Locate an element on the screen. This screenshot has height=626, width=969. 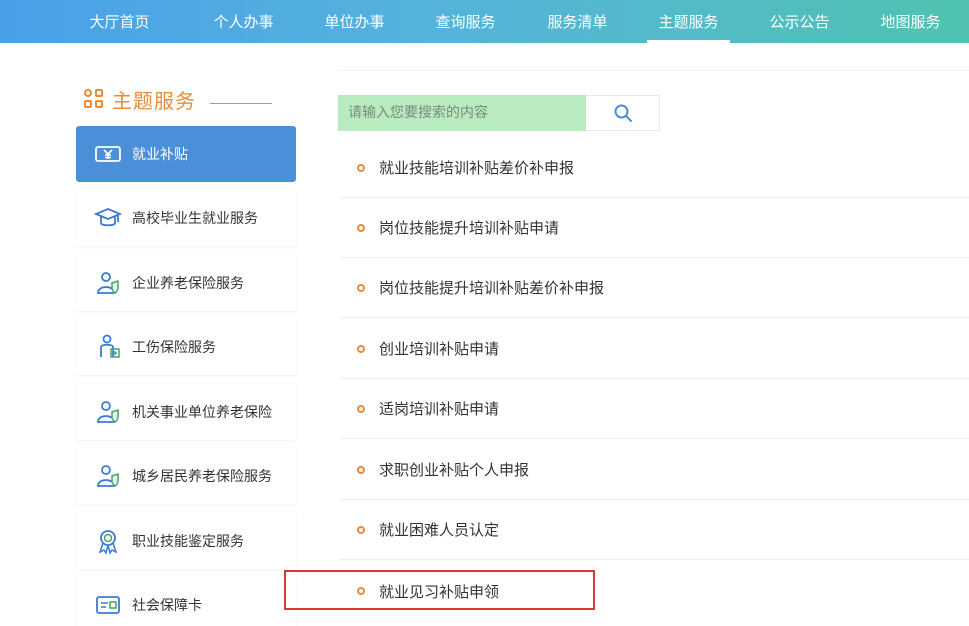
sidebar-item-enterprise-pension: 企业养老保险服务 is located at coordinates (186, 283).